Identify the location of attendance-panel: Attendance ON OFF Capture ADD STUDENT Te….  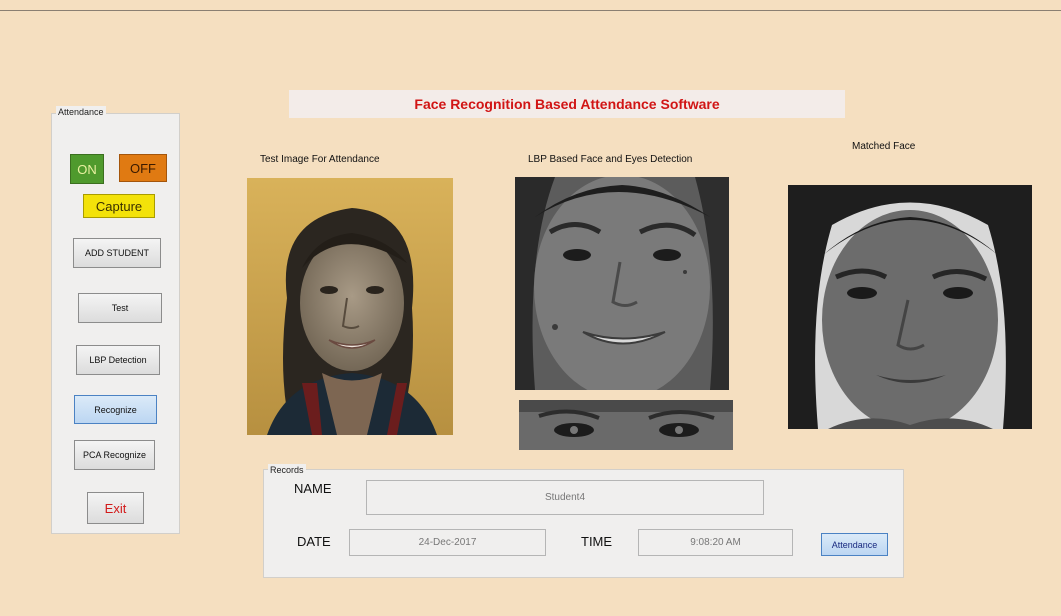
(115, 320).